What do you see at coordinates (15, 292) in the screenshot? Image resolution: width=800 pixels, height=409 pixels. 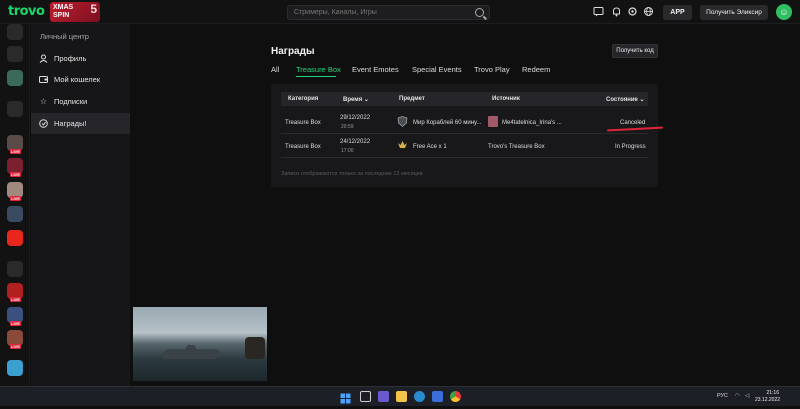 I see `channel-avatar-6: LIVE` at bounding box center [15, 292].